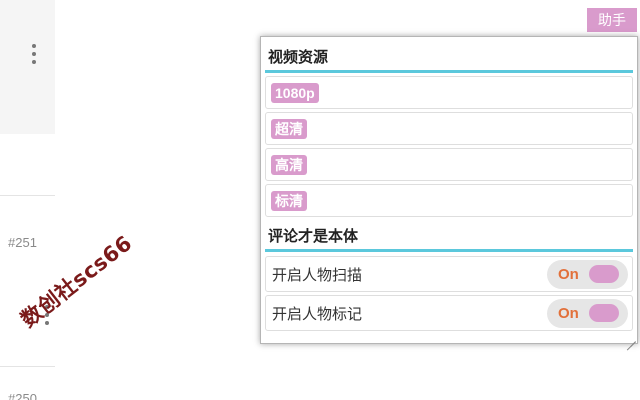  Describe the element at coordinates (34, 54) in the screenshot. I see `more-vertical-icon` at that location.